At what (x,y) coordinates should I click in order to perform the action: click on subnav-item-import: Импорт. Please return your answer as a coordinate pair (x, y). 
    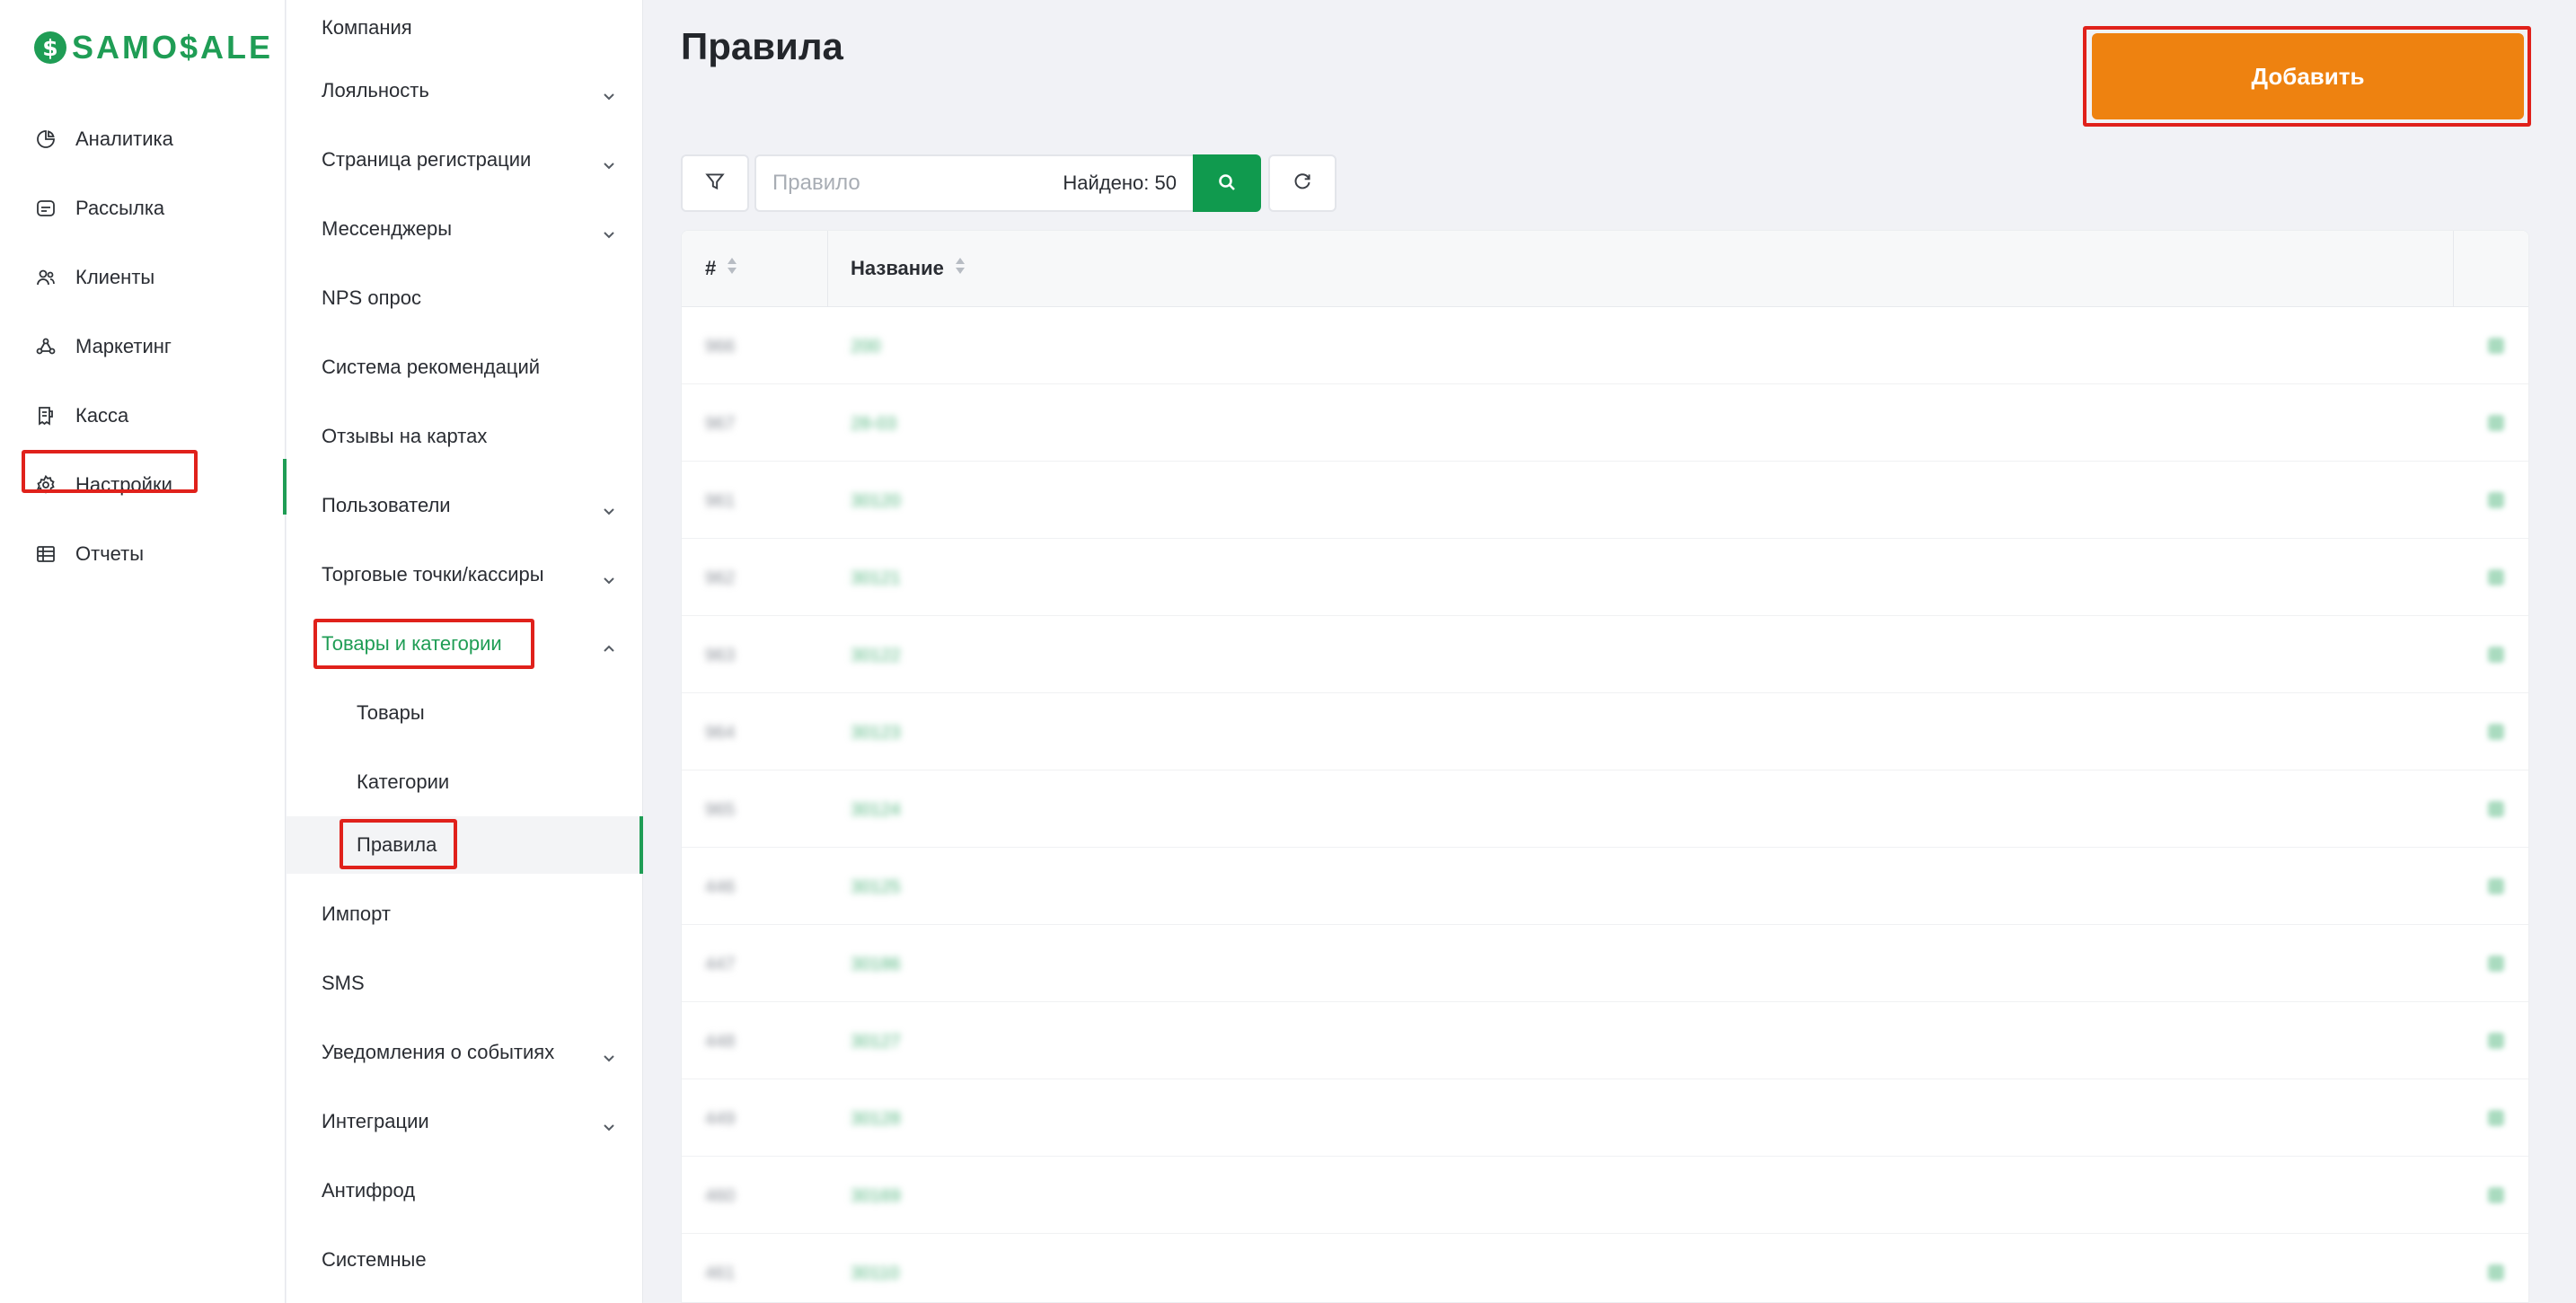
    Looking at the image, I should click on (464, 914).